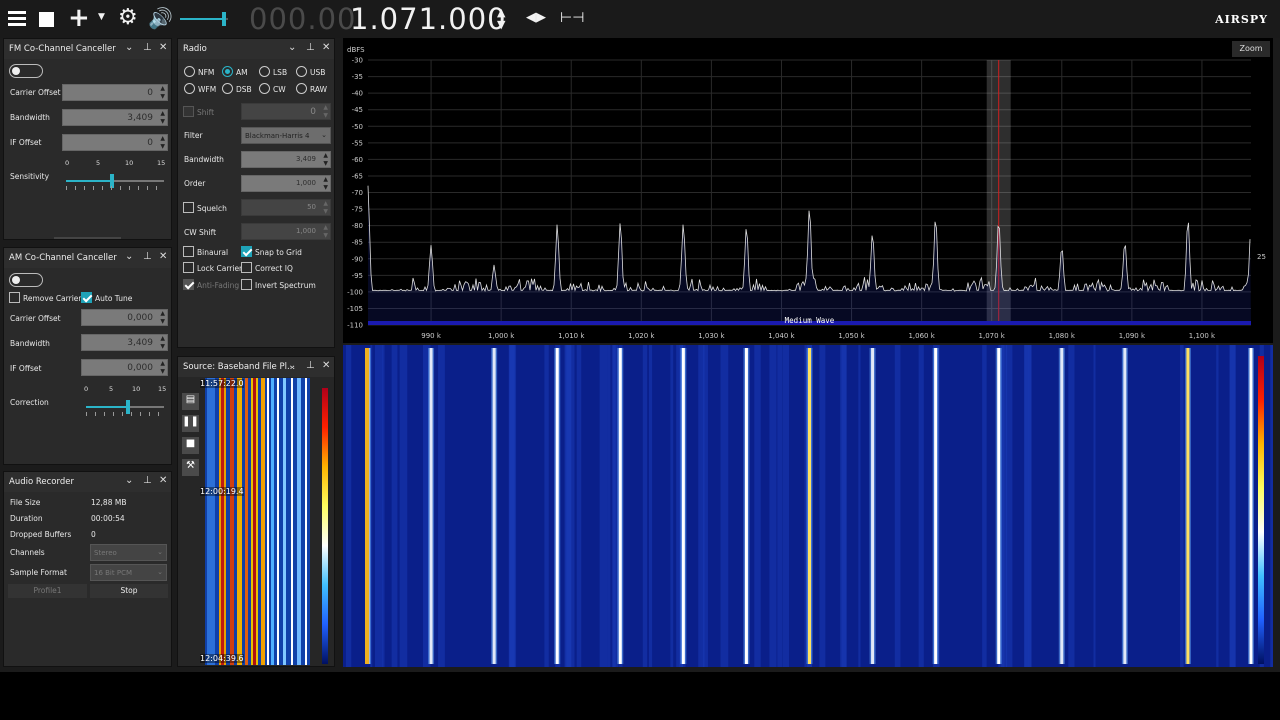 Image resolution: width=1280 pixels, height=720 pixels. Describe the element at coordinates (129, 163) in the screenshot. I see `tick-label: 10` at that location.